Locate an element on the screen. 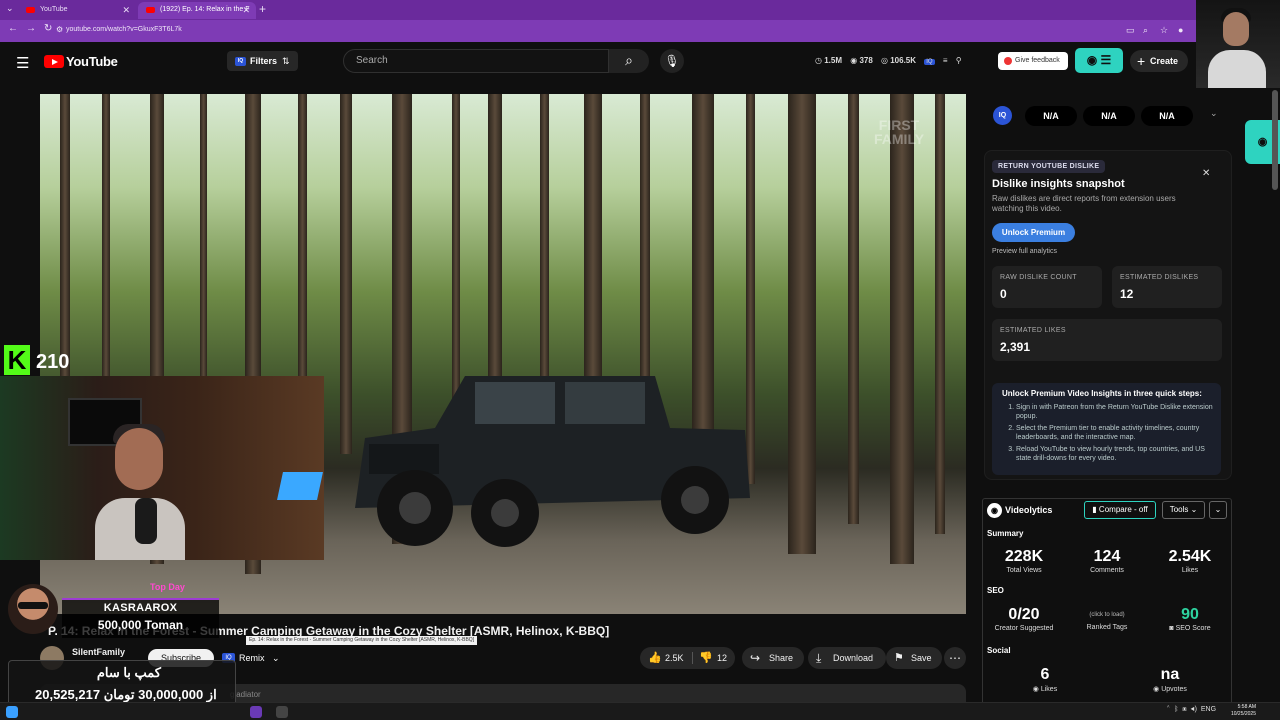  url-field: youtube.com/watch?v=GkuxF3T6L7k is located at coordinates (124, 29).